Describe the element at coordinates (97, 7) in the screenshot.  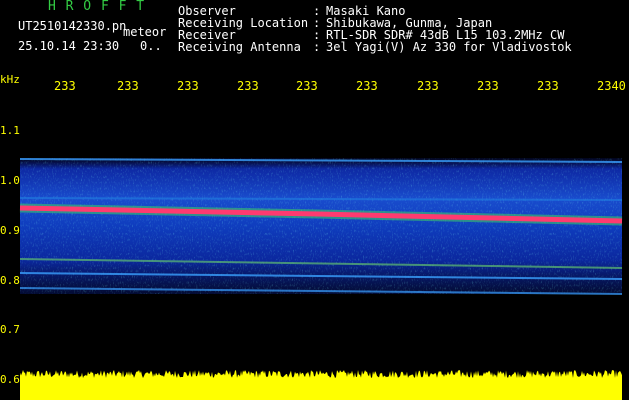
I see `app-title: H R O F F T` at that location.